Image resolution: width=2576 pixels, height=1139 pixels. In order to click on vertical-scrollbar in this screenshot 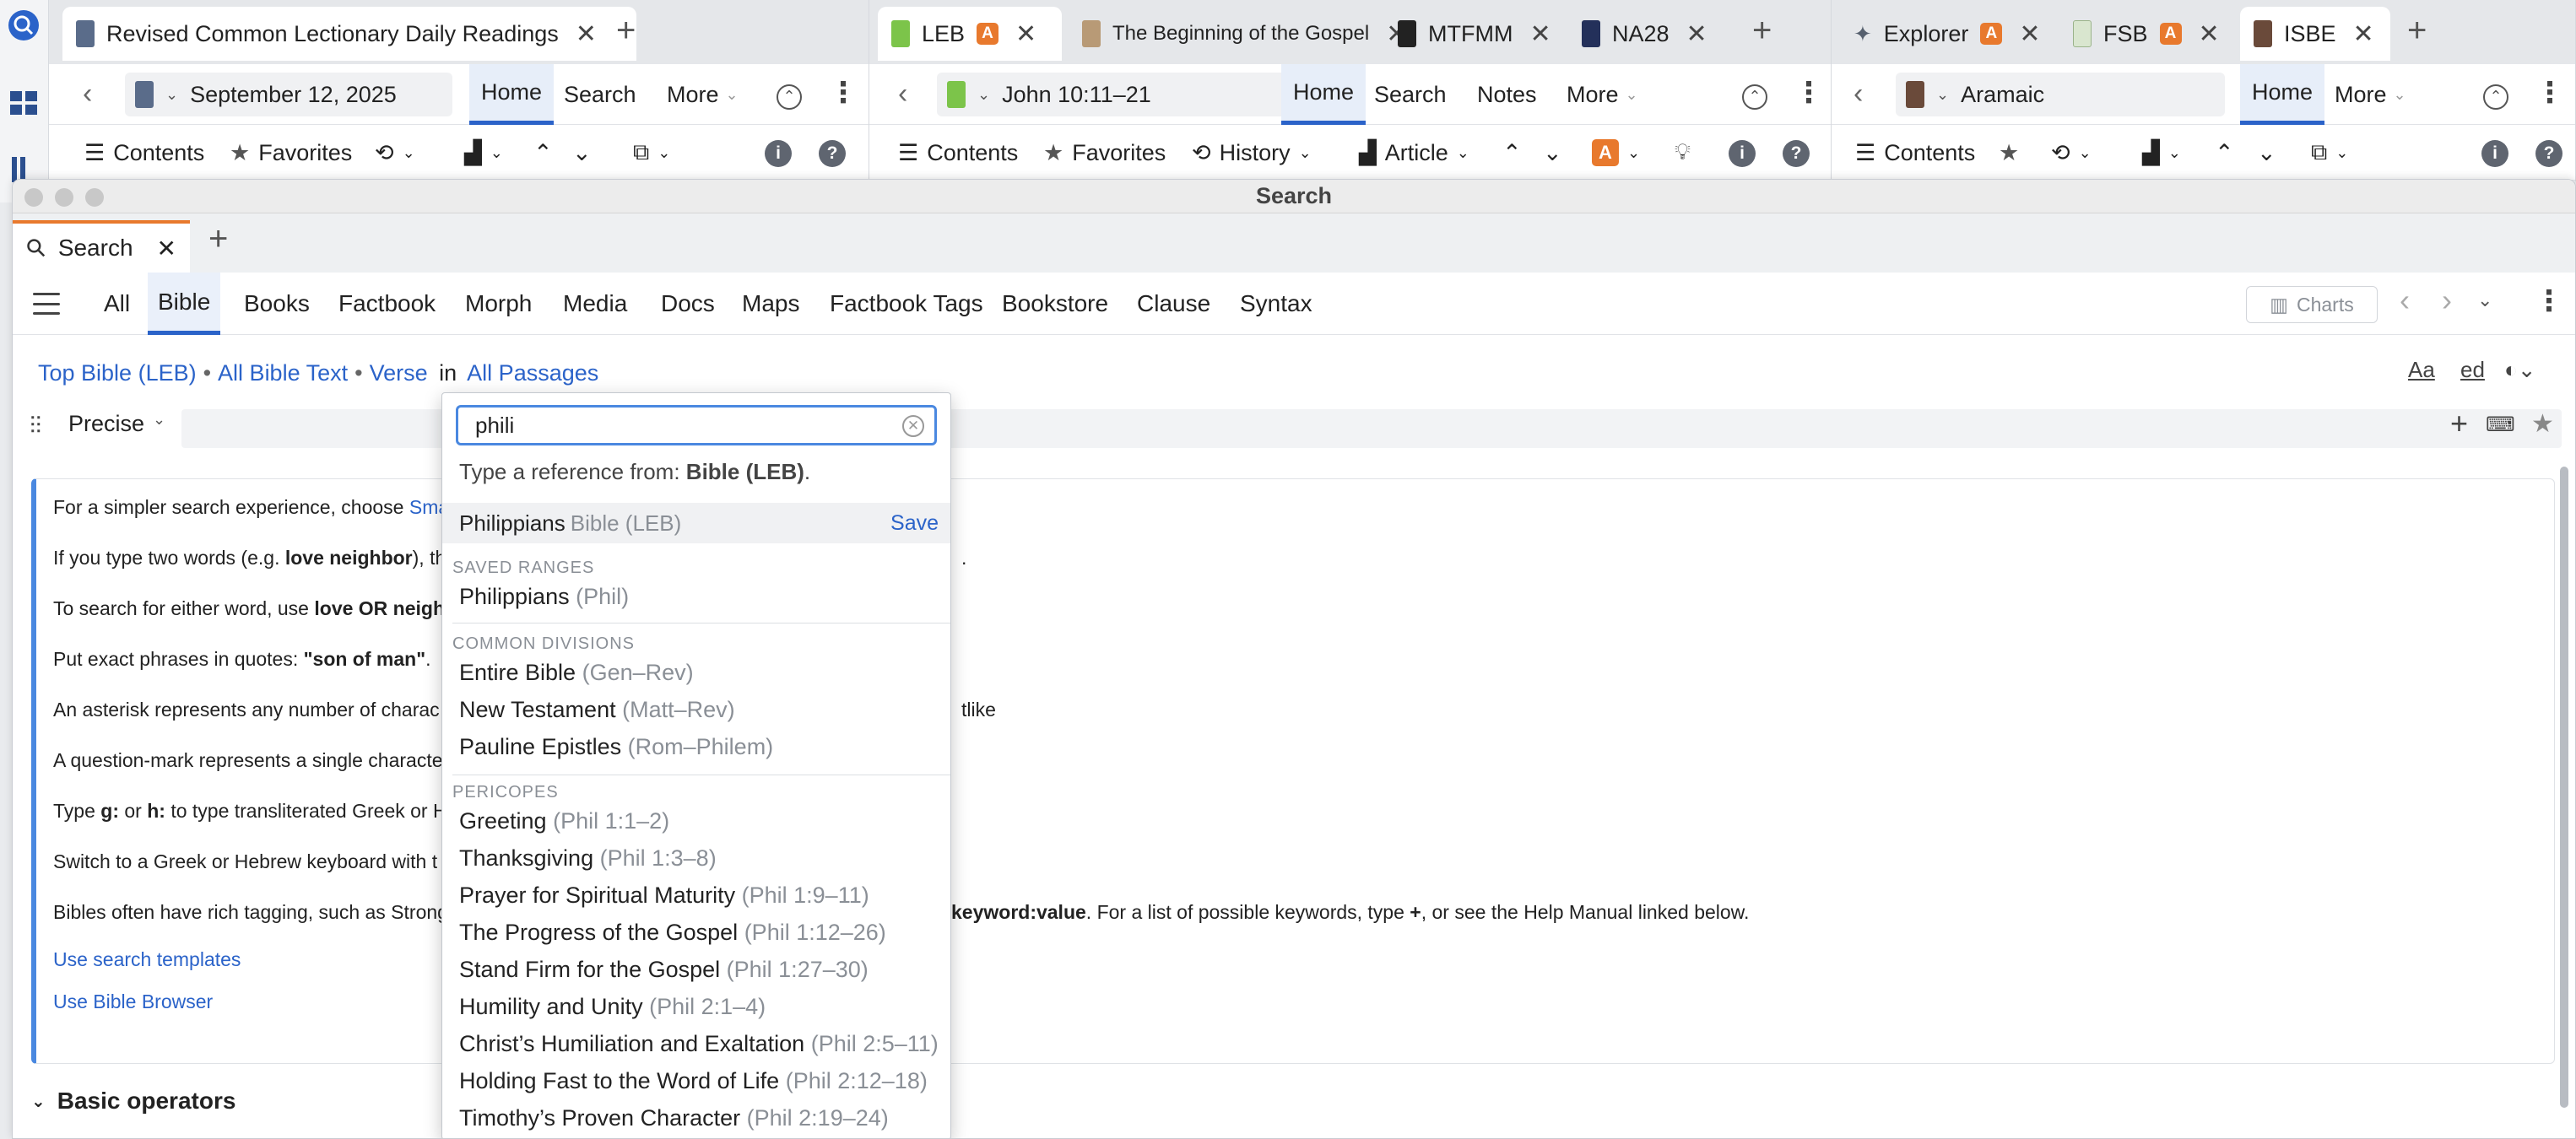, I will do `click(2564, 788)`.